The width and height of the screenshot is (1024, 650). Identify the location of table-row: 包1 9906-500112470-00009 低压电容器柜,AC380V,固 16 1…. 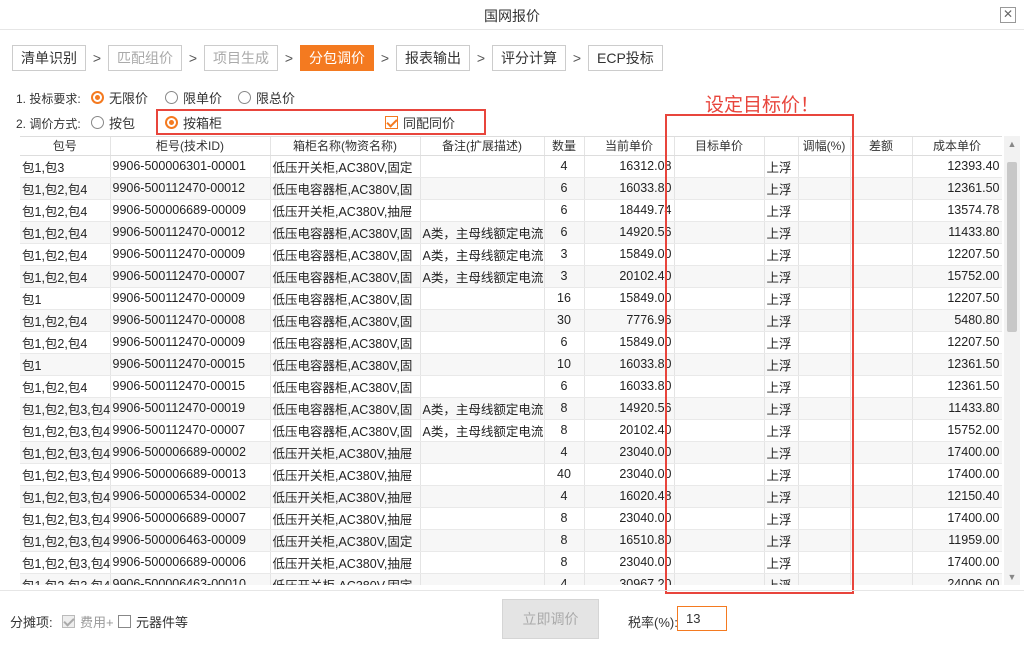
(511, 298).